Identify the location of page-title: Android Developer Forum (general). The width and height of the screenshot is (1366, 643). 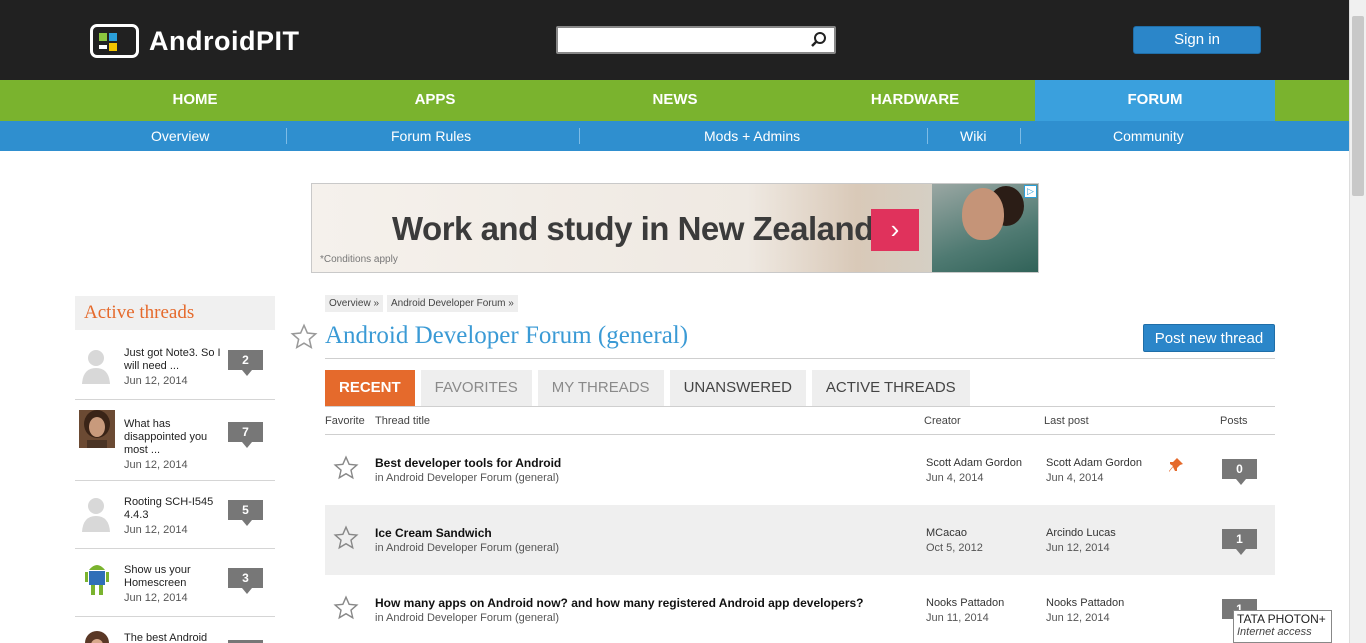
(507, 335).